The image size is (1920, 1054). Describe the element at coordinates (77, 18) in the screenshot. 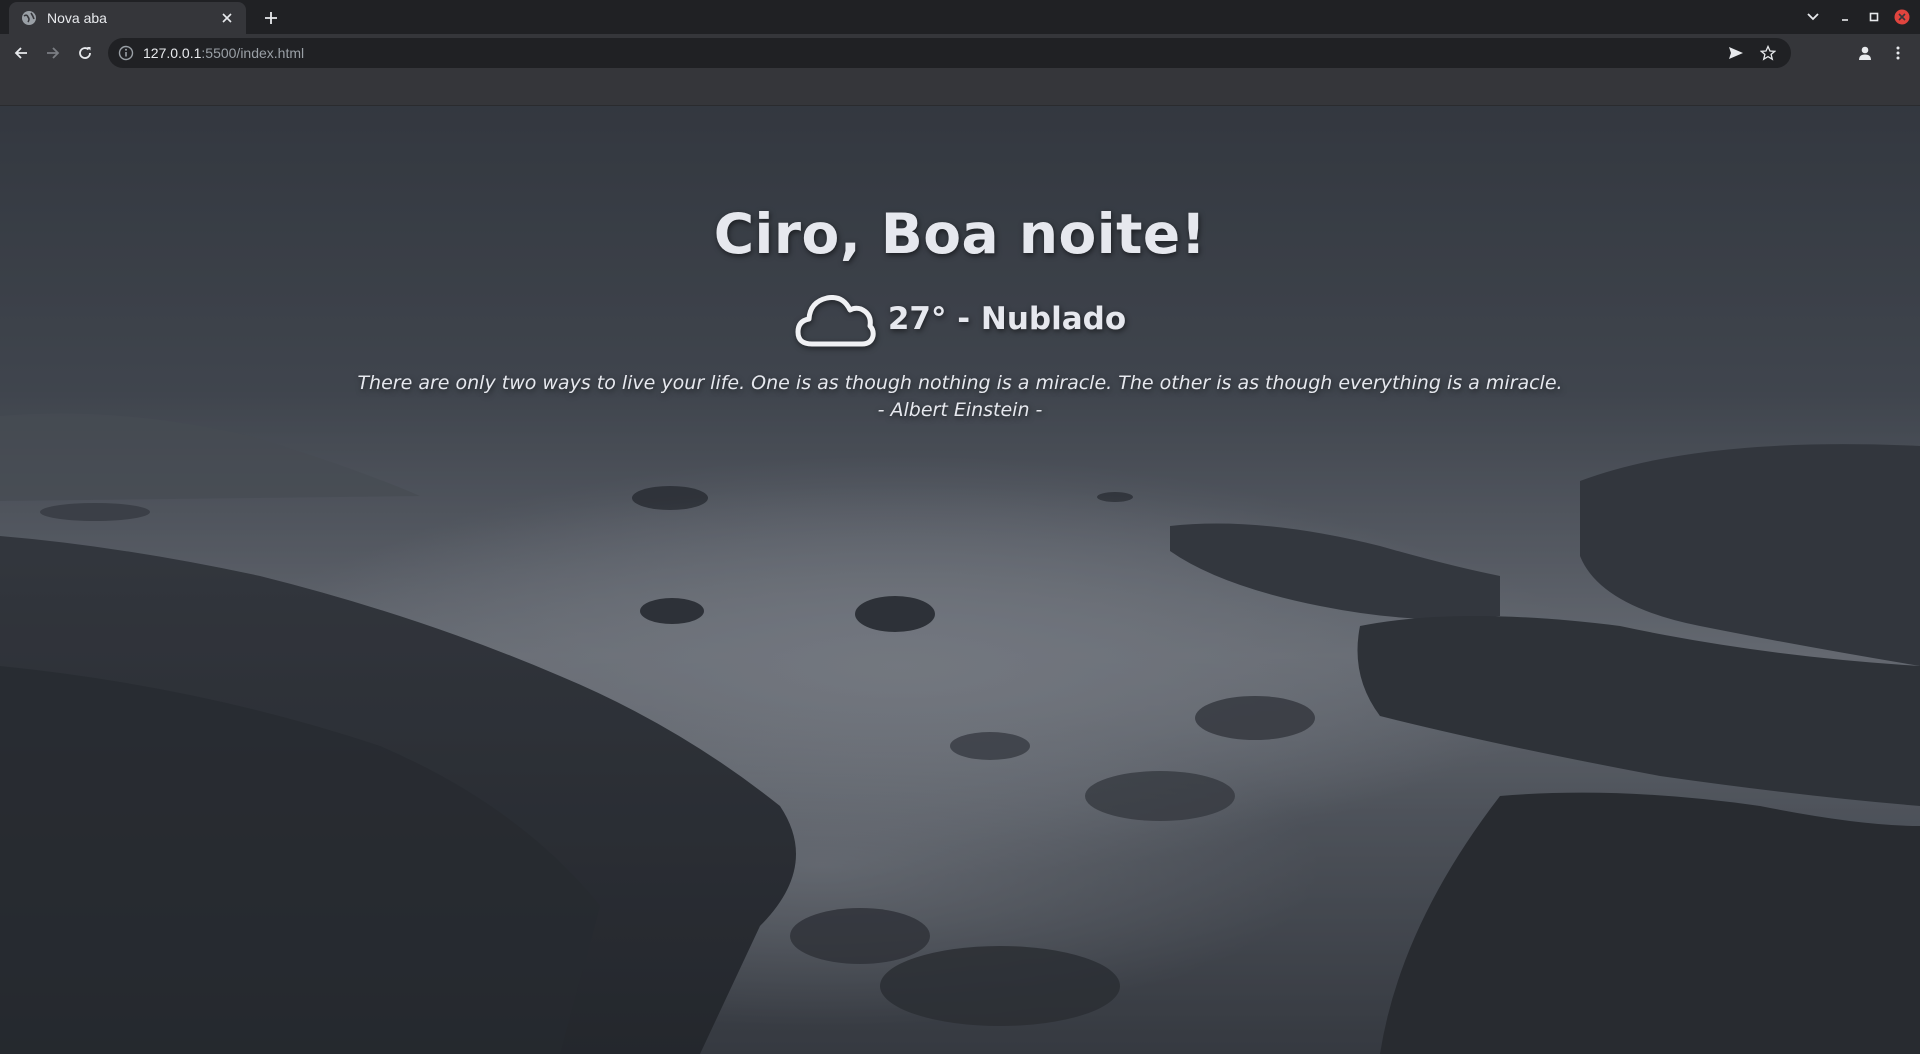

I see `tab-title: Nova aba` at that location.